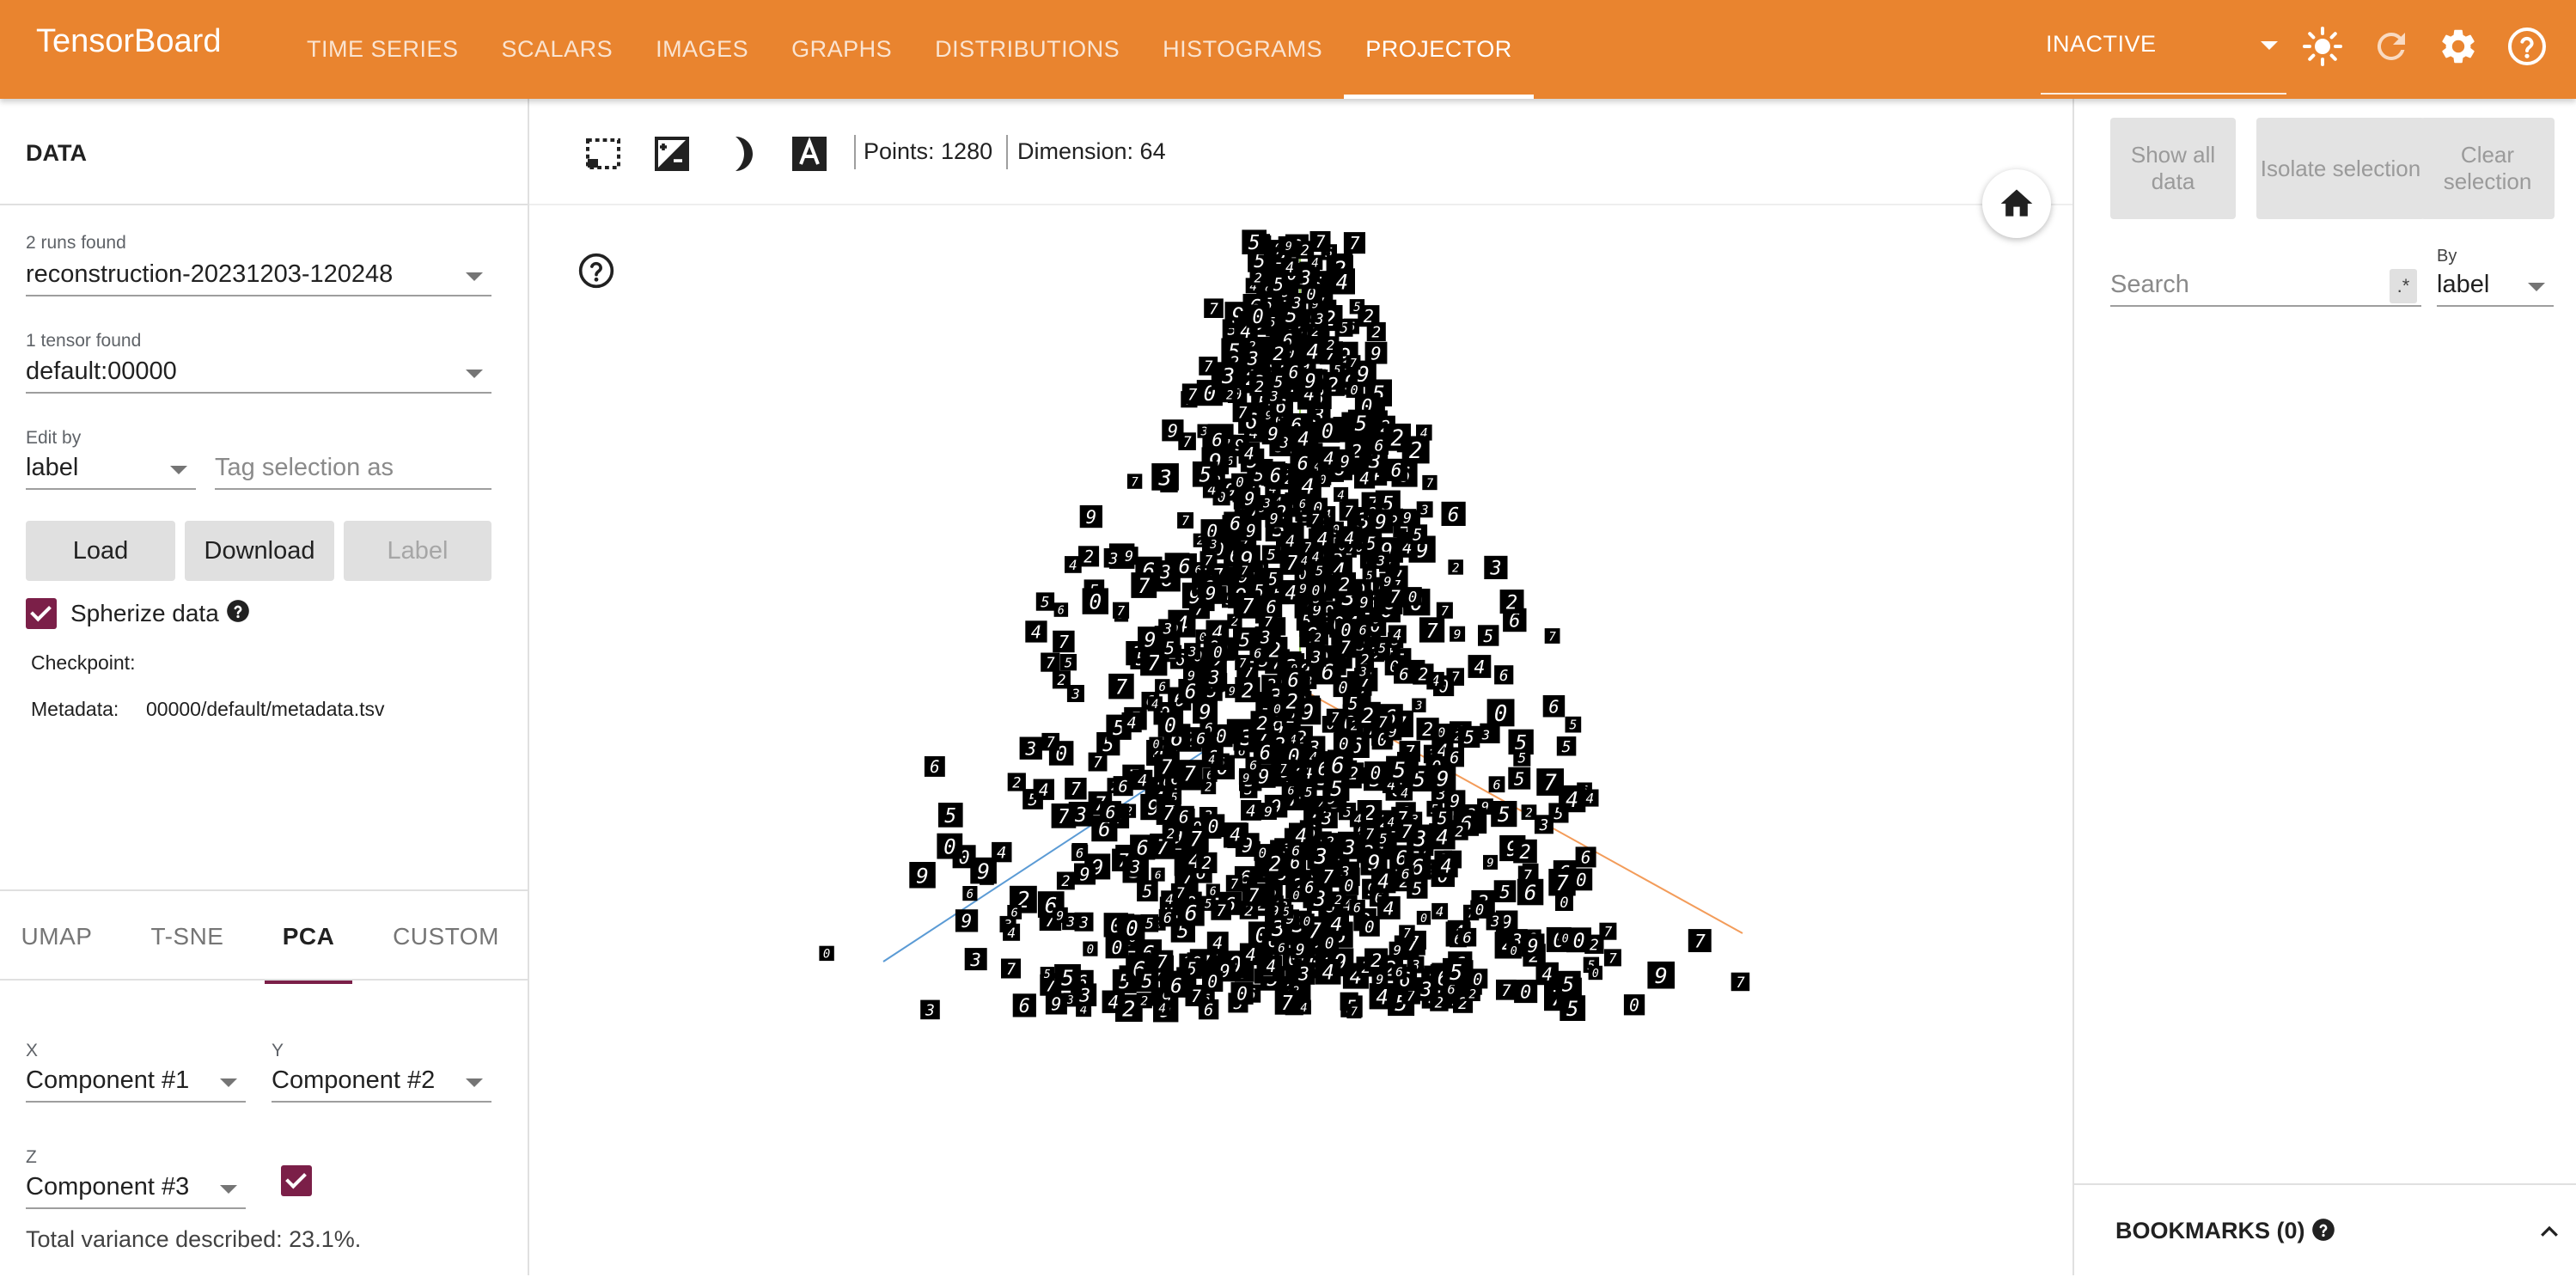 Image resolution: width=2576 pixels, height=1277 pixels. Describe the element at coordinates (136, 1189) in the screenshot. I see `z-component-select: Component #3` at that location.